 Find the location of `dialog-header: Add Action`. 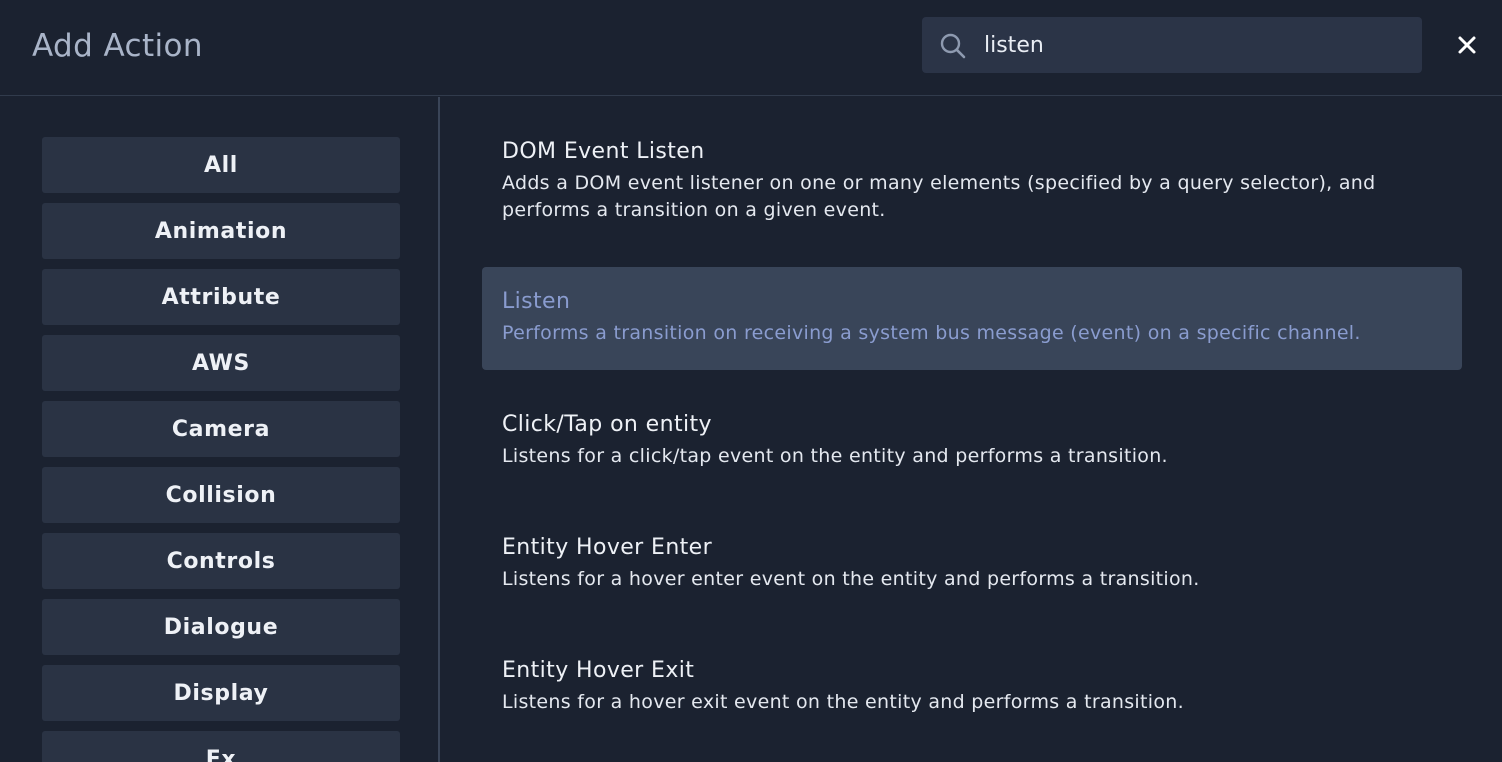

dialog-header: Add Action is located at coordinates (751, 48).